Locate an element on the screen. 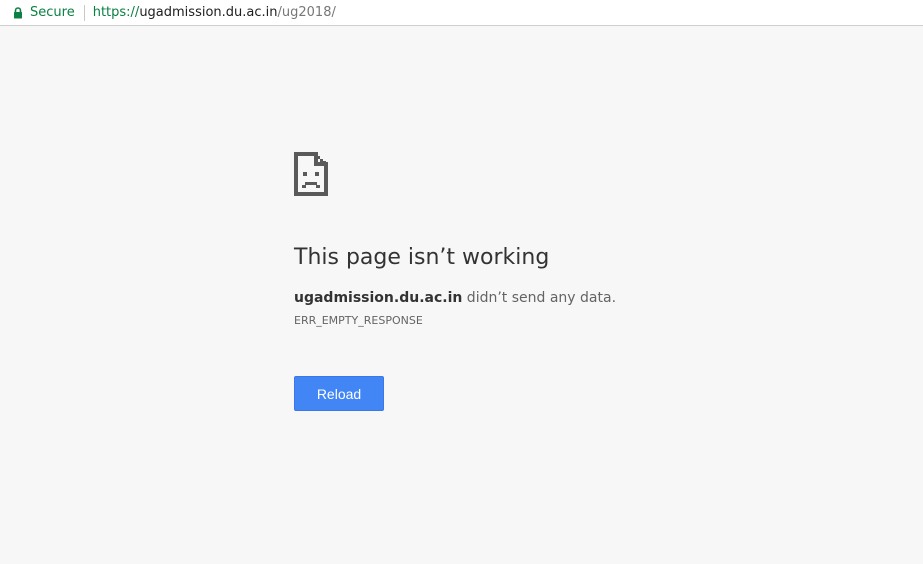  error-message: didn’t send any data. is located at coordinates (539, 298).